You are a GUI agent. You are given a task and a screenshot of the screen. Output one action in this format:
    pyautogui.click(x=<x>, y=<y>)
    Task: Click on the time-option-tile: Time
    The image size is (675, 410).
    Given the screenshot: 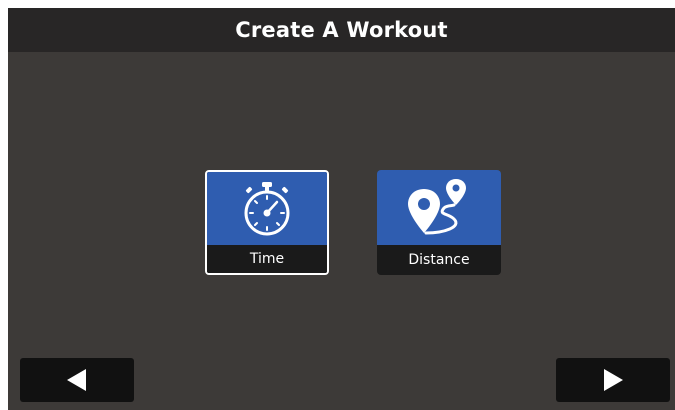 What is the action you would take?
    pyautogui.click(x=267, y=222)
    